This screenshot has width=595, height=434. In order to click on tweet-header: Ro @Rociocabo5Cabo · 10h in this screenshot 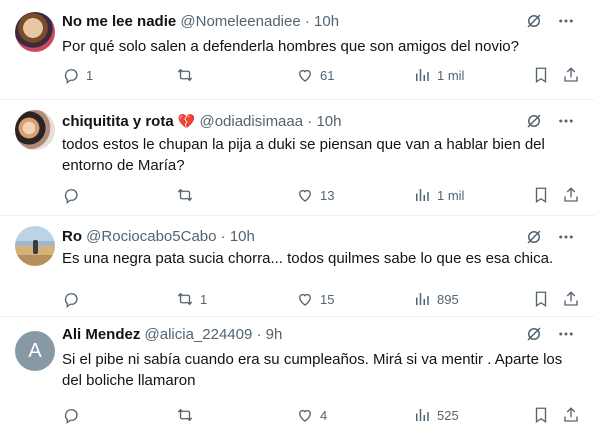, I will do `click(158, 237)`.